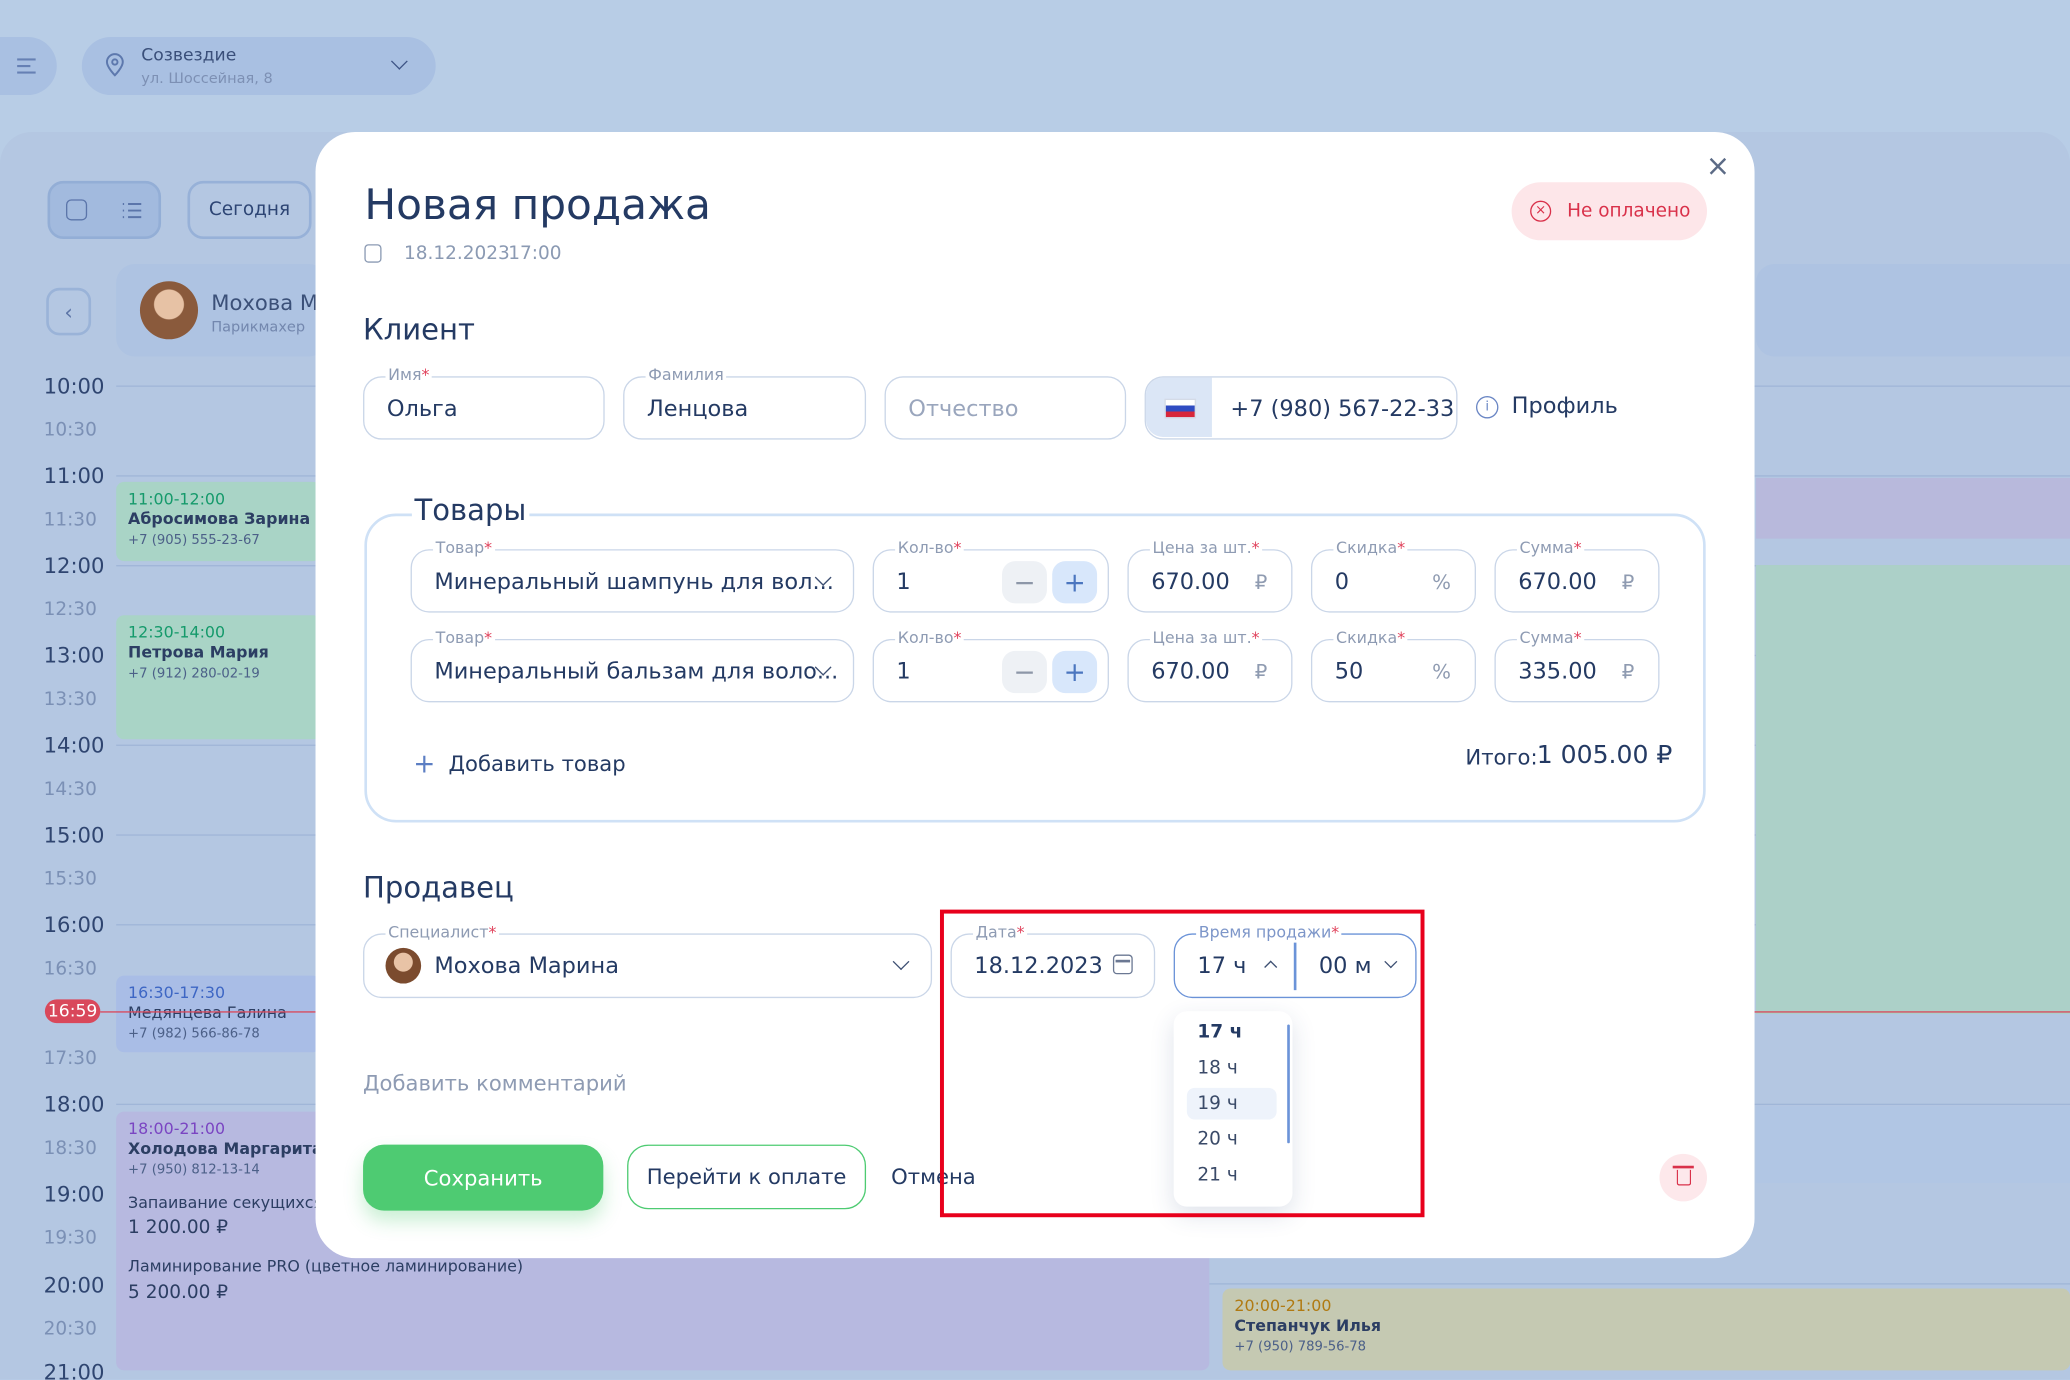 This screenshot has width=2070, height=1380. I want to click on appointment-time: 11:00-12:00, so click(177, 499).